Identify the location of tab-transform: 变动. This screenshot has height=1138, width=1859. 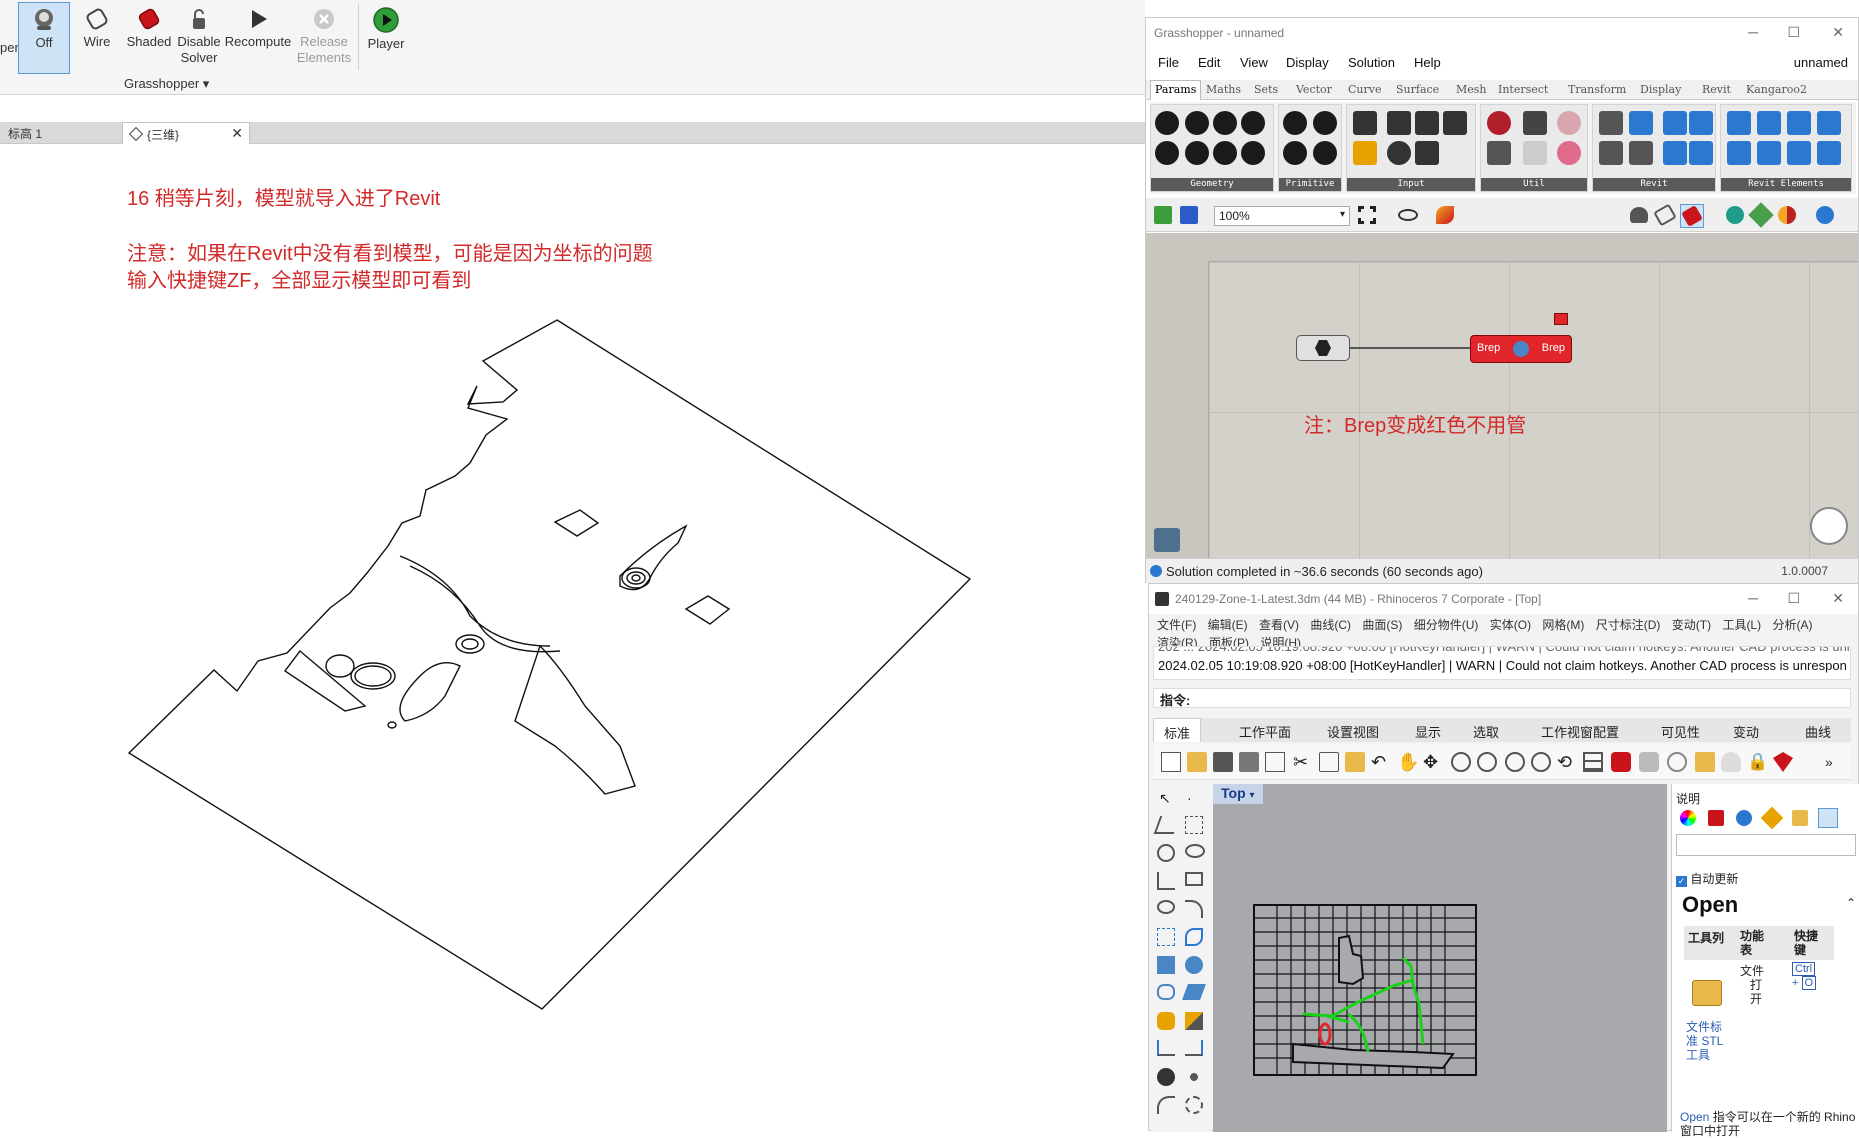
(1746, 731).